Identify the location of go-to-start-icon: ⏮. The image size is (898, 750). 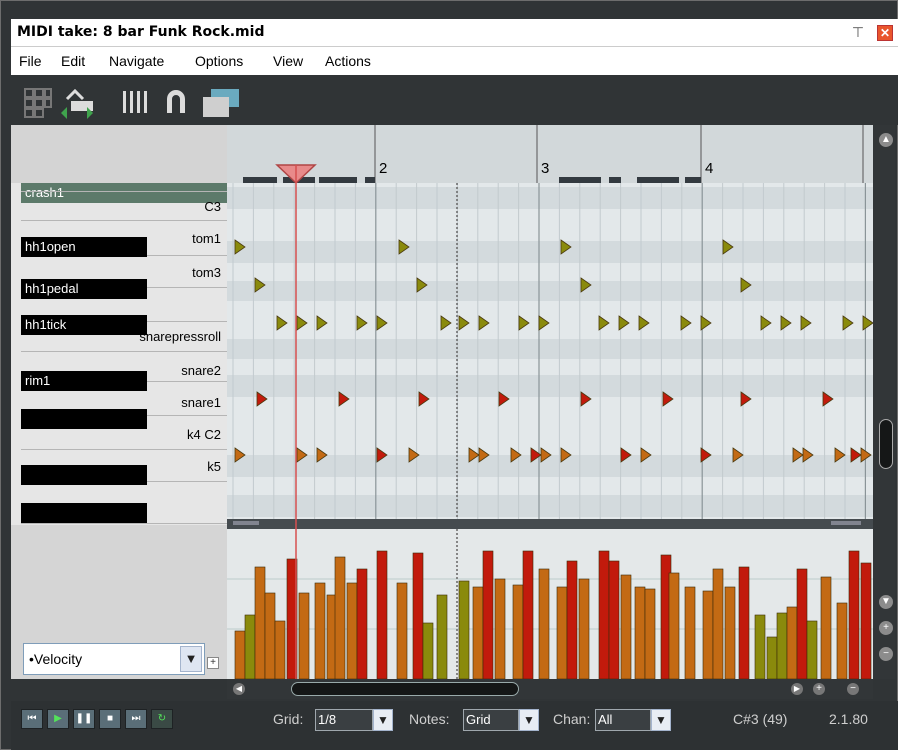
(32, 719).